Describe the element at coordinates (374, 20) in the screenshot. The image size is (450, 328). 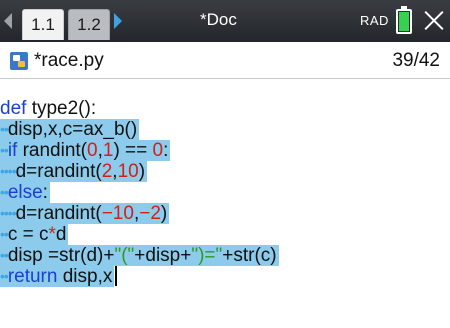
I see `angle-mode-indicator: RAD` at that location.